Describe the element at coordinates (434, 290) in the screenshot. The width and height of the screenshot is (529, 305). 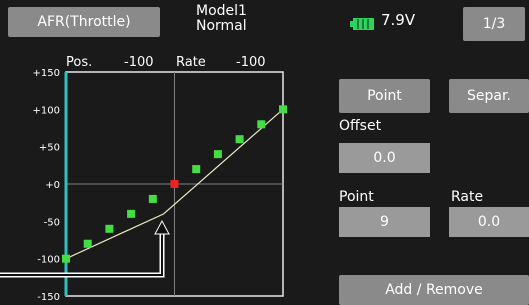
I see `add-remove-button: Add / Remove` at that location.